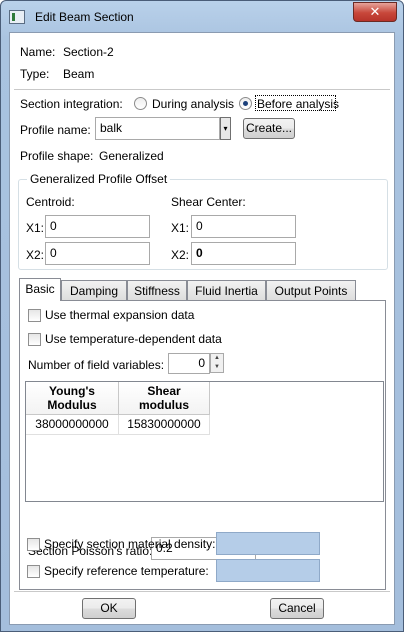 This screenshot has width=404, height=632. What do you see at coordinates (140, 103) in the screenshot?
I see `during-analysis-radio` at bounding box center [140, 103].